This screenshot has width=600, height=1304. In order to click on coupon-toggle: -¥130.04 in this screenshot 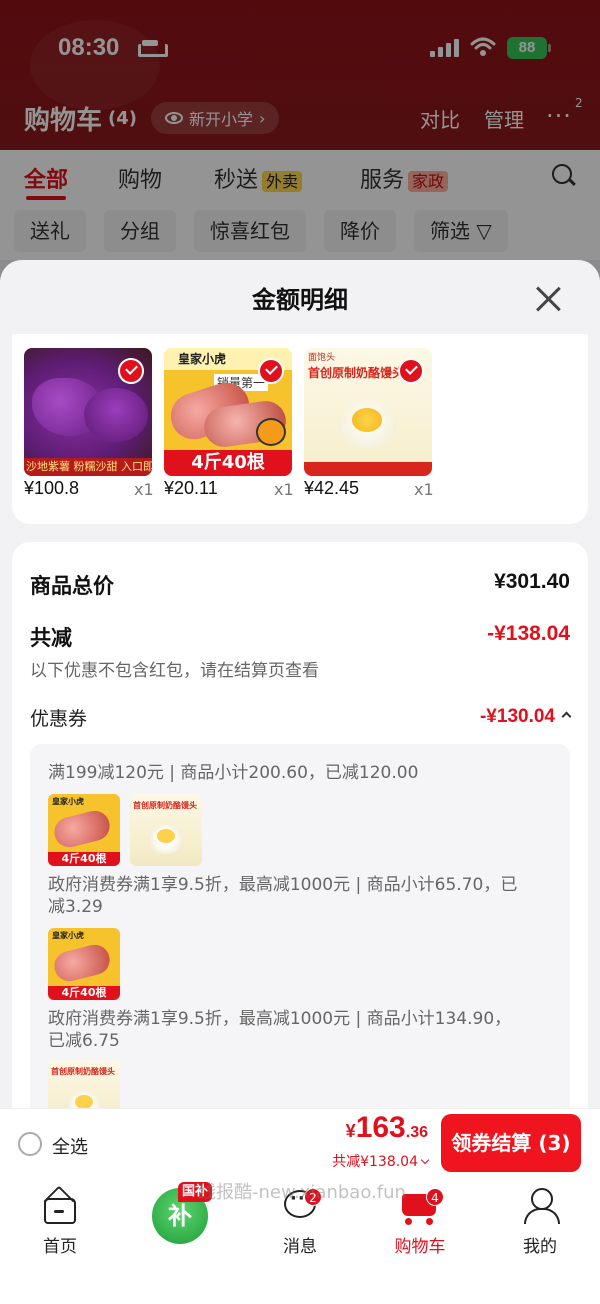, I will do `click(525, 717)`.